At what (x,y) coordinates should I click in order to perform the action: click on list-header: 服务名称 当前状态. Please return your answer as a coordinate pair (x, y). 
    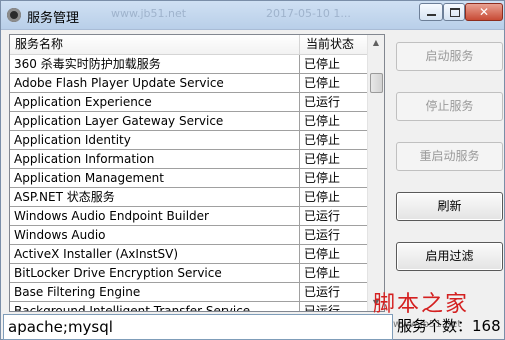
    Looking at the image, I should click on (189, 45).